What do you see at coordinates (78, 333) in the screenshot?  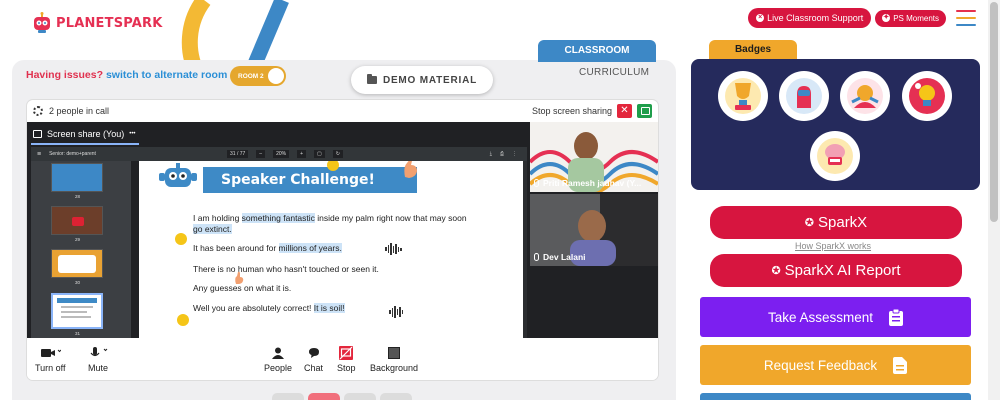 I see `thumbnail-number: 31` at bounding box center [78, 333].